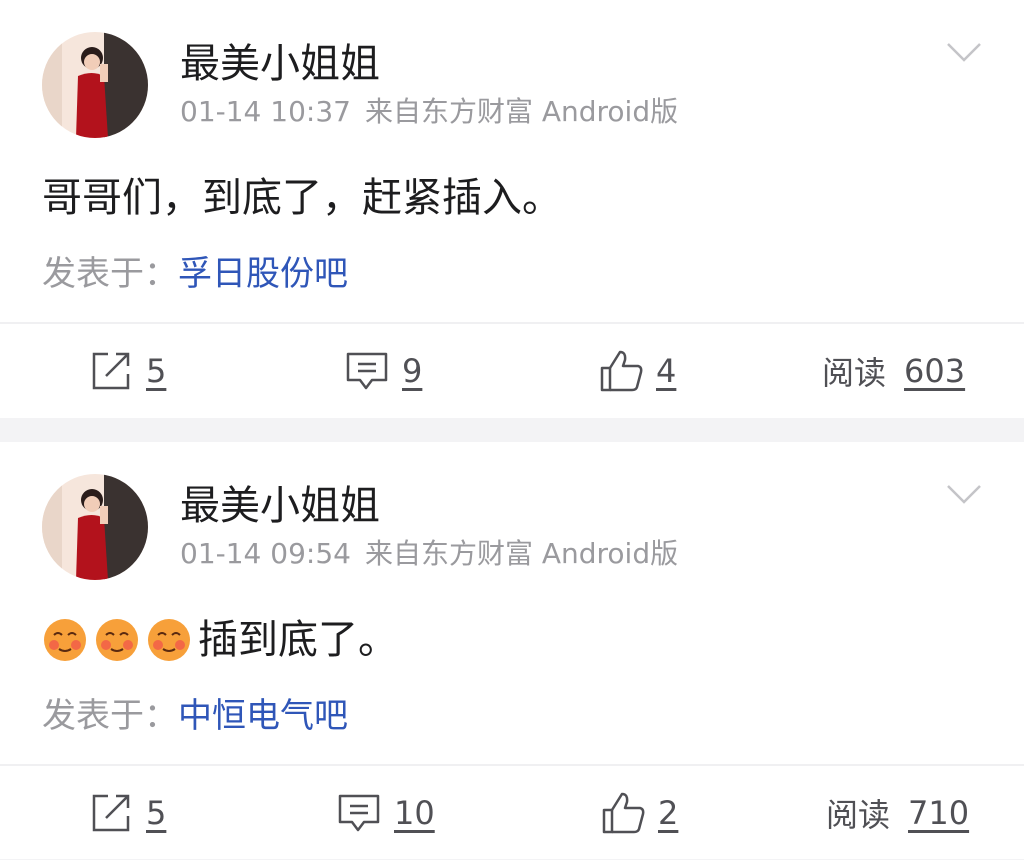 The width and height of the screenshot is (1024, 860). I want to click on like-button: 2, so click(639, 813).